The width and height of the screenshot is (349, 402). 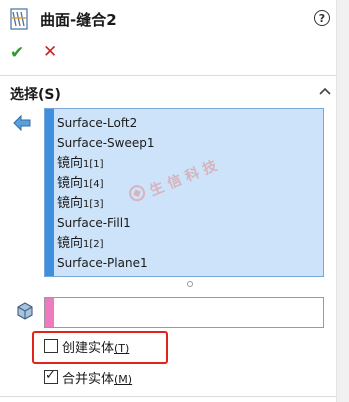 What do you see at coordinates (17, 53) in the screenshot?
I see `ok-button: ✔` at bounding box center [17, 53].